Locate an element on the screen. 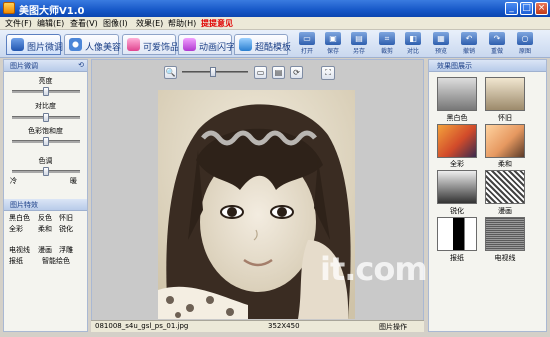 This screenshot has height=337, width=550. saturation-slider is located at coordinates (46, 141).